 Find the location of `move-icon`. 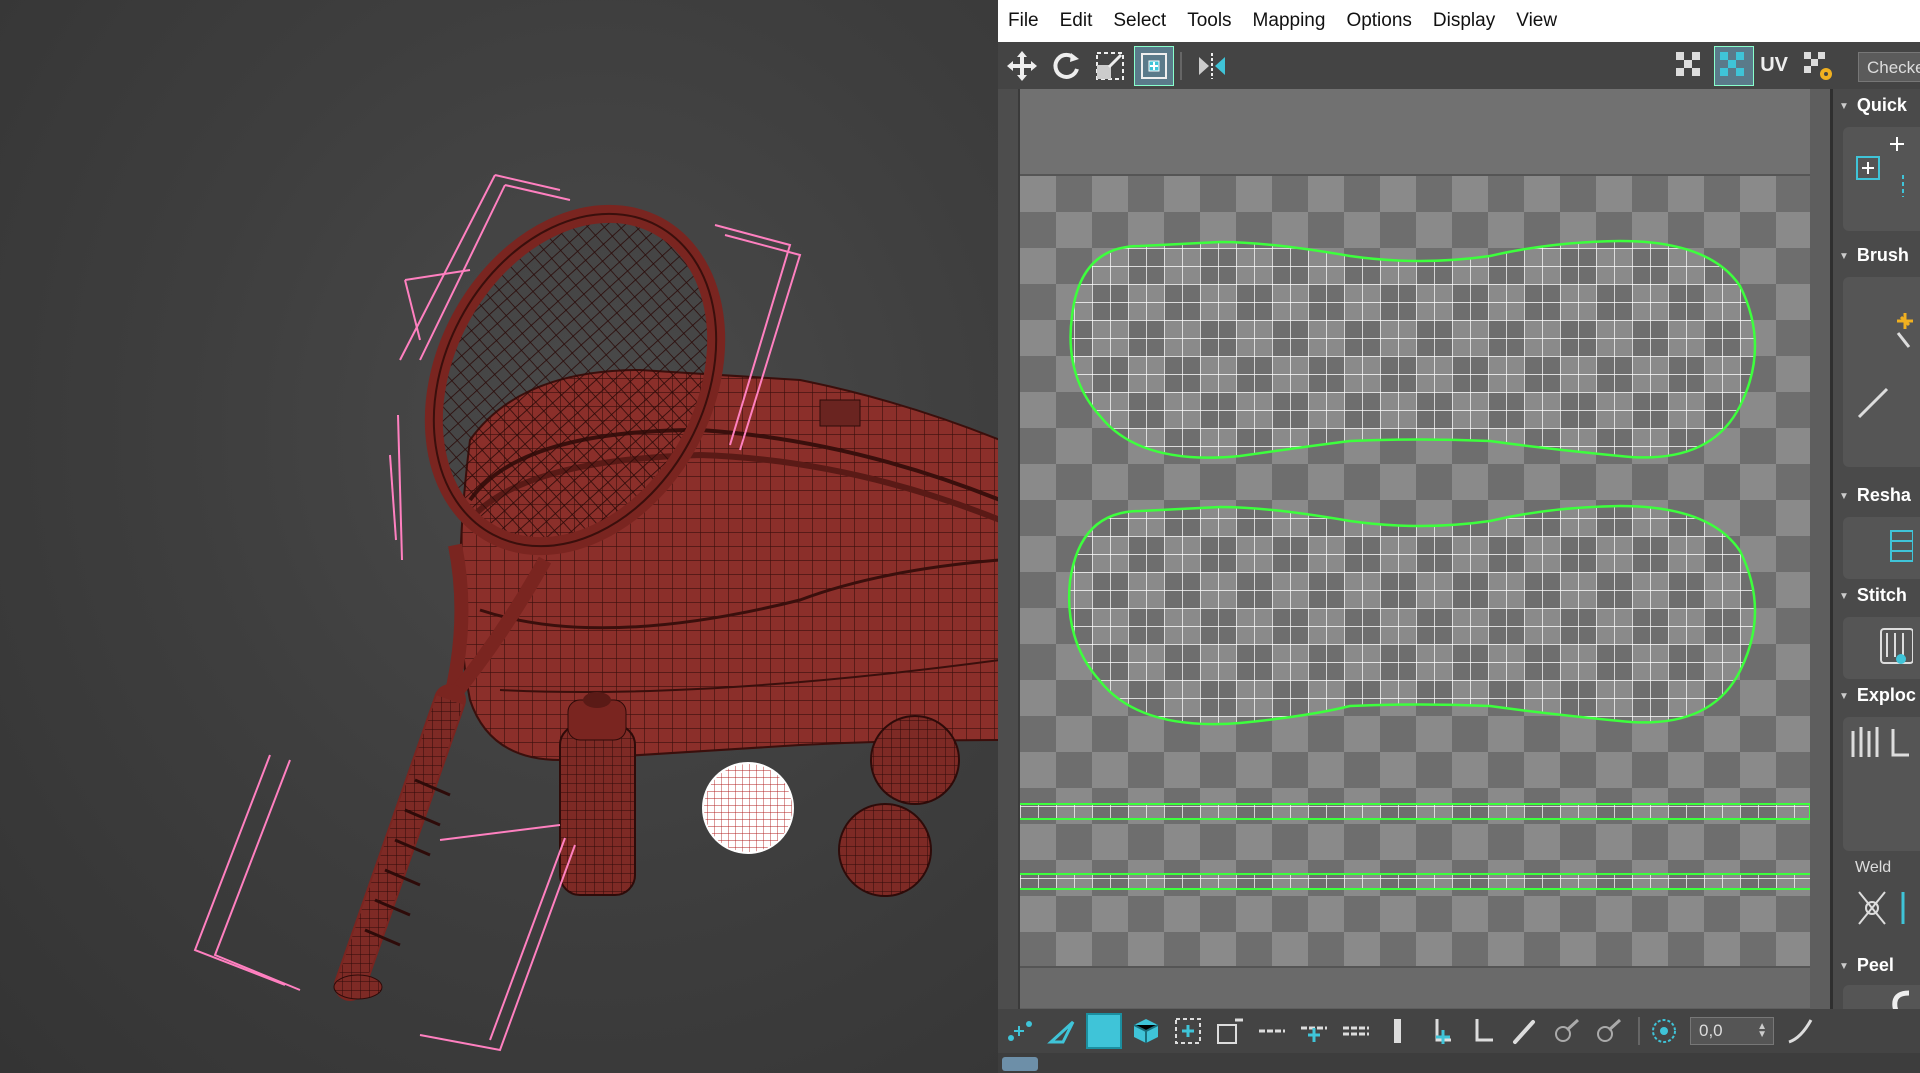

move-icon is located at coordinates (1022, 66).